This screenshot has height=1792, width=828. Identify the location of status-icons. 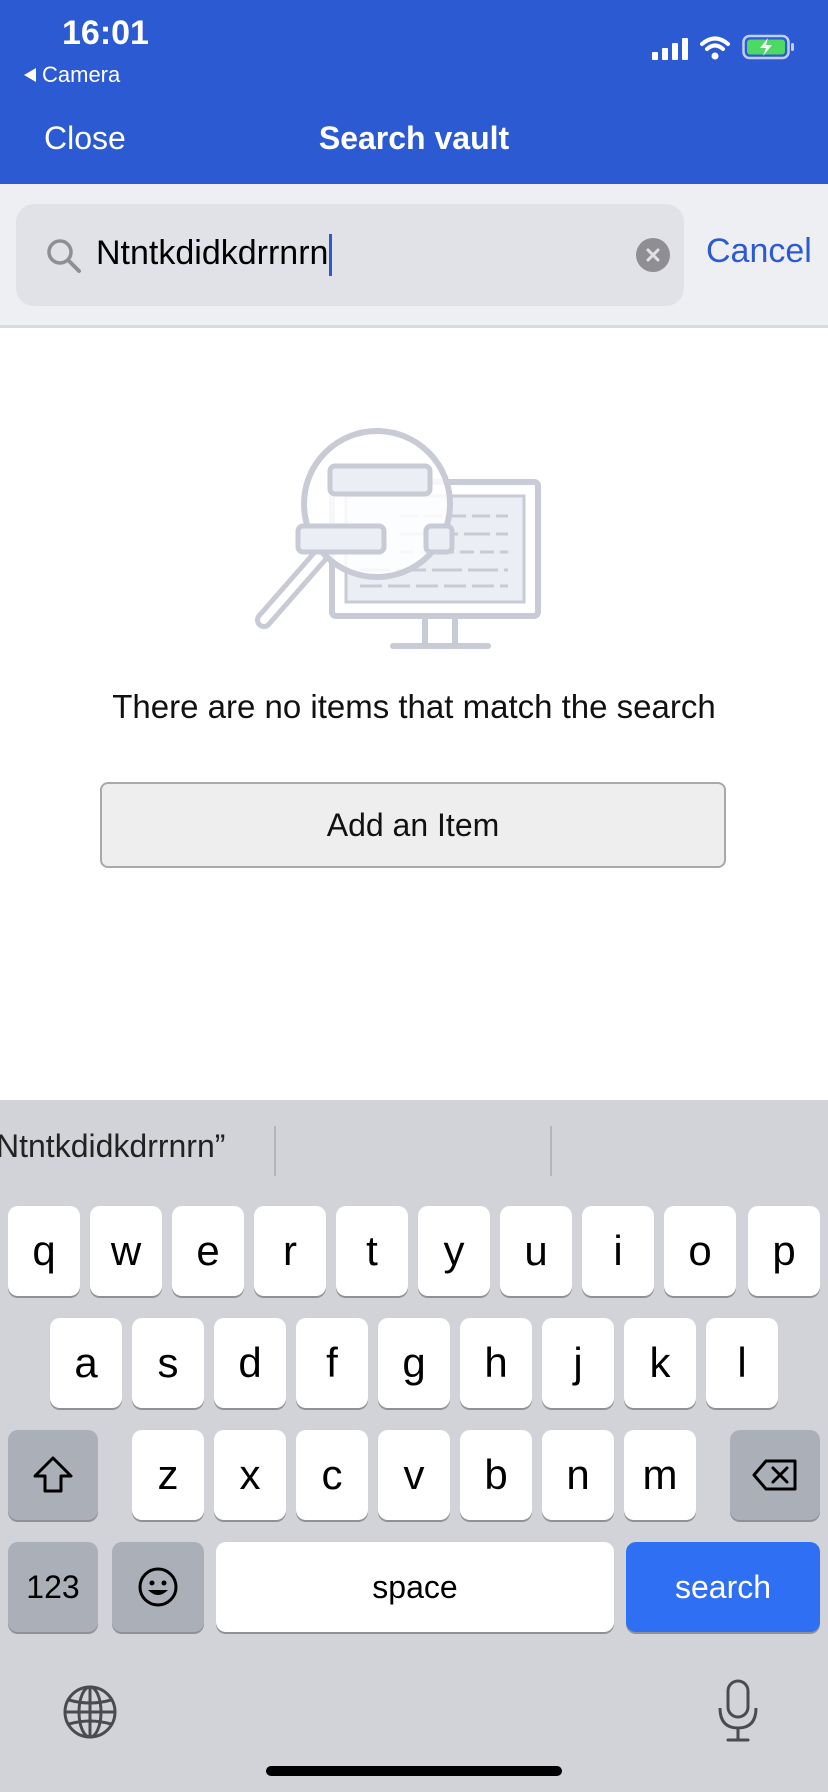
(724, 47).